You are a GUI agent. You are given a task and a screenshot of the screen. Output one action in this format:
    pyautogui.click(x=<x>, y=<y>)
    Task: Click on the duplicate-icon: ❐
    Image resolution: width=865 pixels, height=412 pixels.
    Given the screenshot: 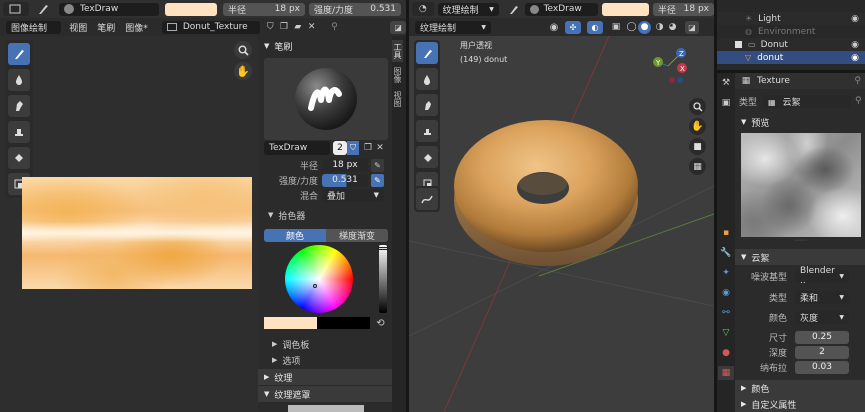 What is the action you would take?
    pyautogui.click(x=284, y=27)
    